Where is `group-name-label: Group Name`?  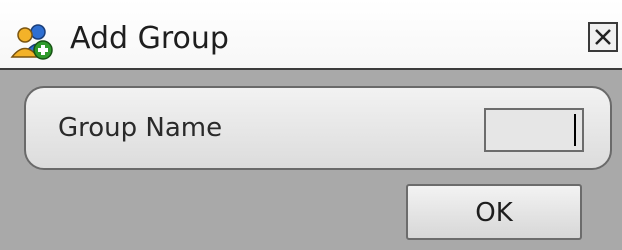 group-name-label: Group Name is located at coordinates (140, 128).